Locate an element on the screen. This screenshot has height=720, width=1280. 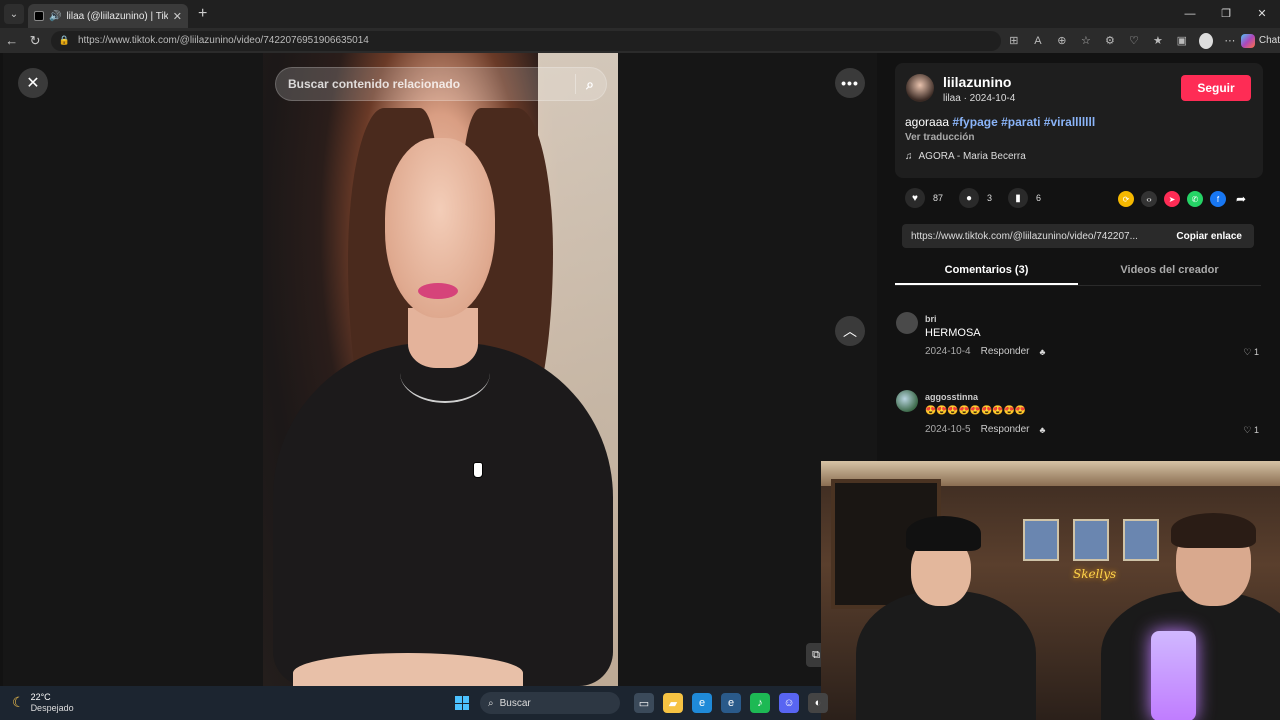
previous-video-button: ︿ is located at coordinates (850, 331).